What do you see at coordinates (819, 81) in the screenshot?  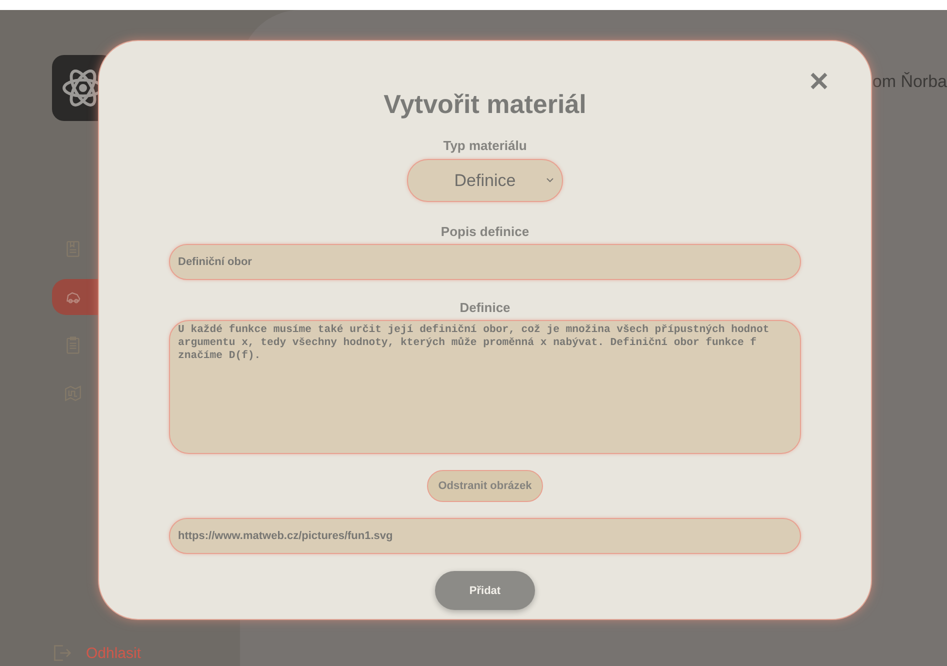 I see `close-icon` at bounding box center [819, 81].